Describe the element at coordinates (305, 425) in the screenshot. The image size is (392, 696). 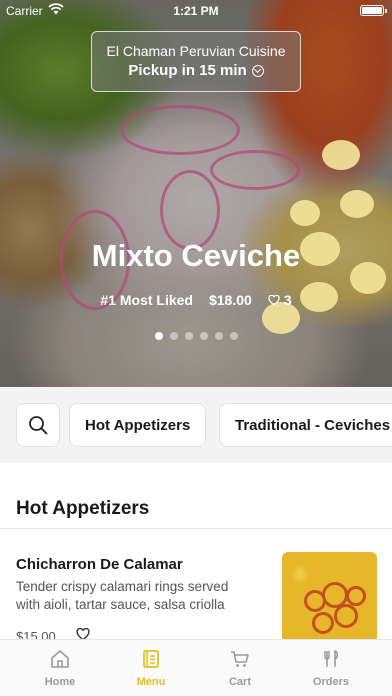
I see `category-chip-traditional-ceviches: Traditional - Ceviches` at that location.